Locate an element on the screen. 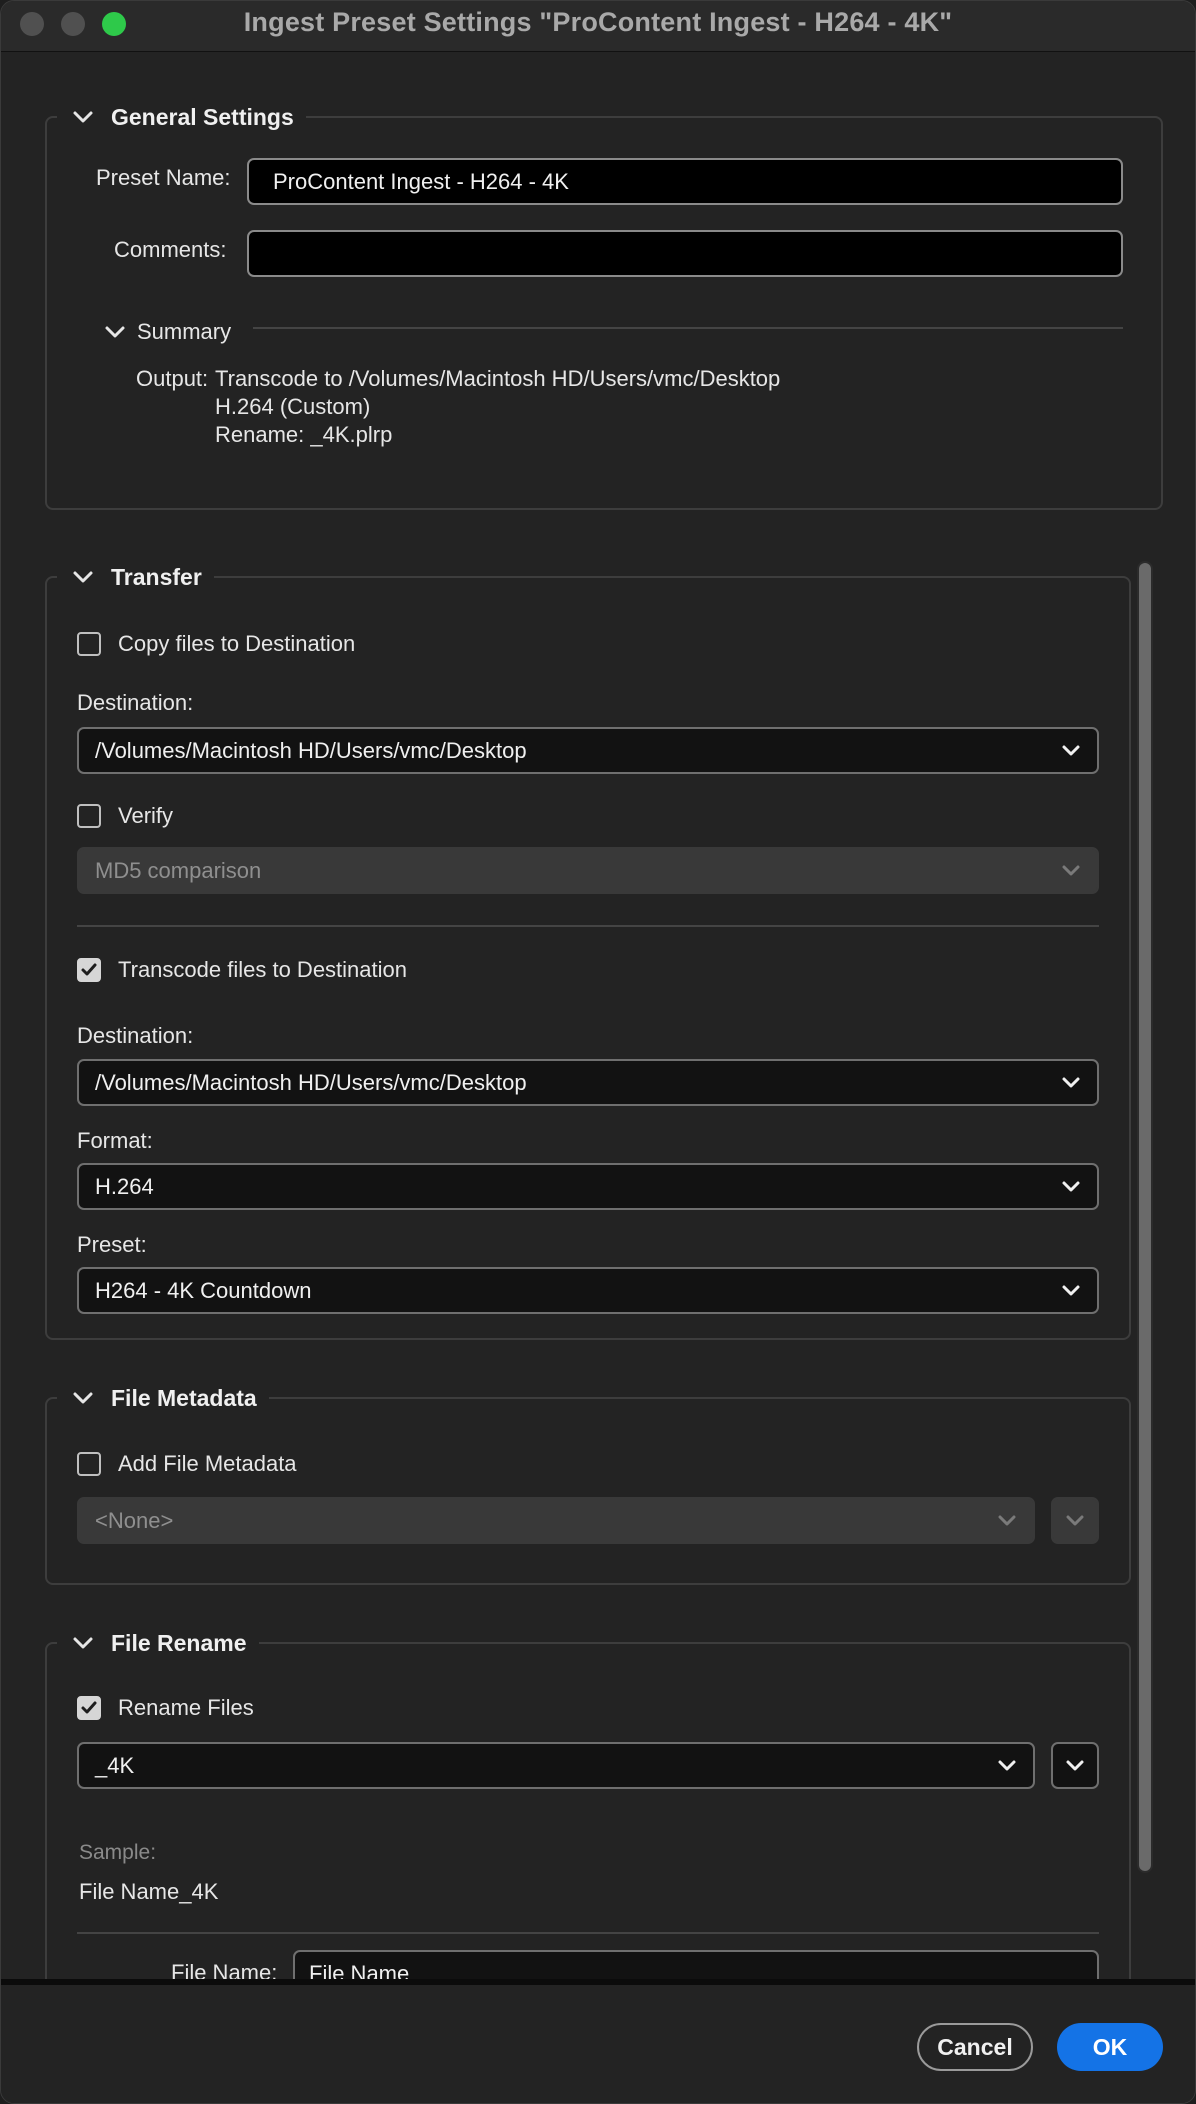 The image size is (1196, 2104). verify-label: Verify is located at coordinates (146, 815).